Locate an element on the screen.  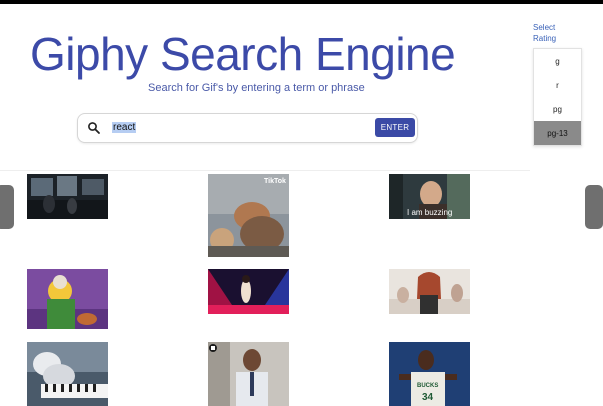
gif-caption-number: 34 is located at coordinates (428, 397).